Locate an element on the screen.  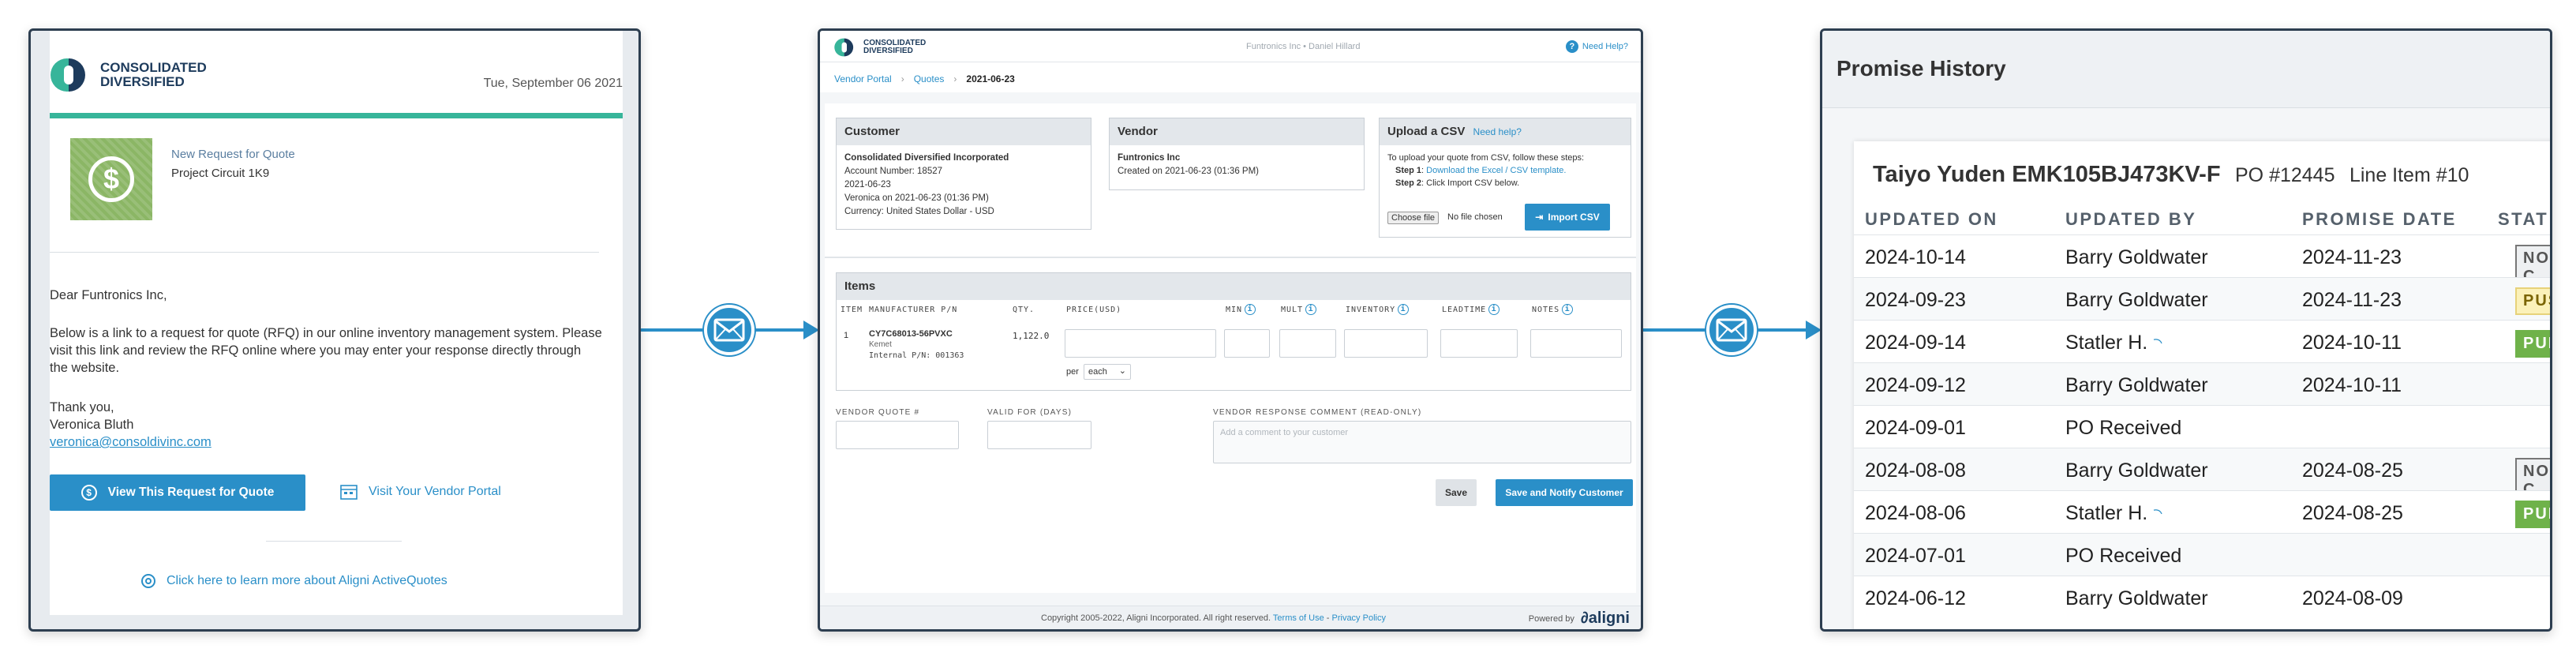
price-input is located at coordinates (1140, 343).